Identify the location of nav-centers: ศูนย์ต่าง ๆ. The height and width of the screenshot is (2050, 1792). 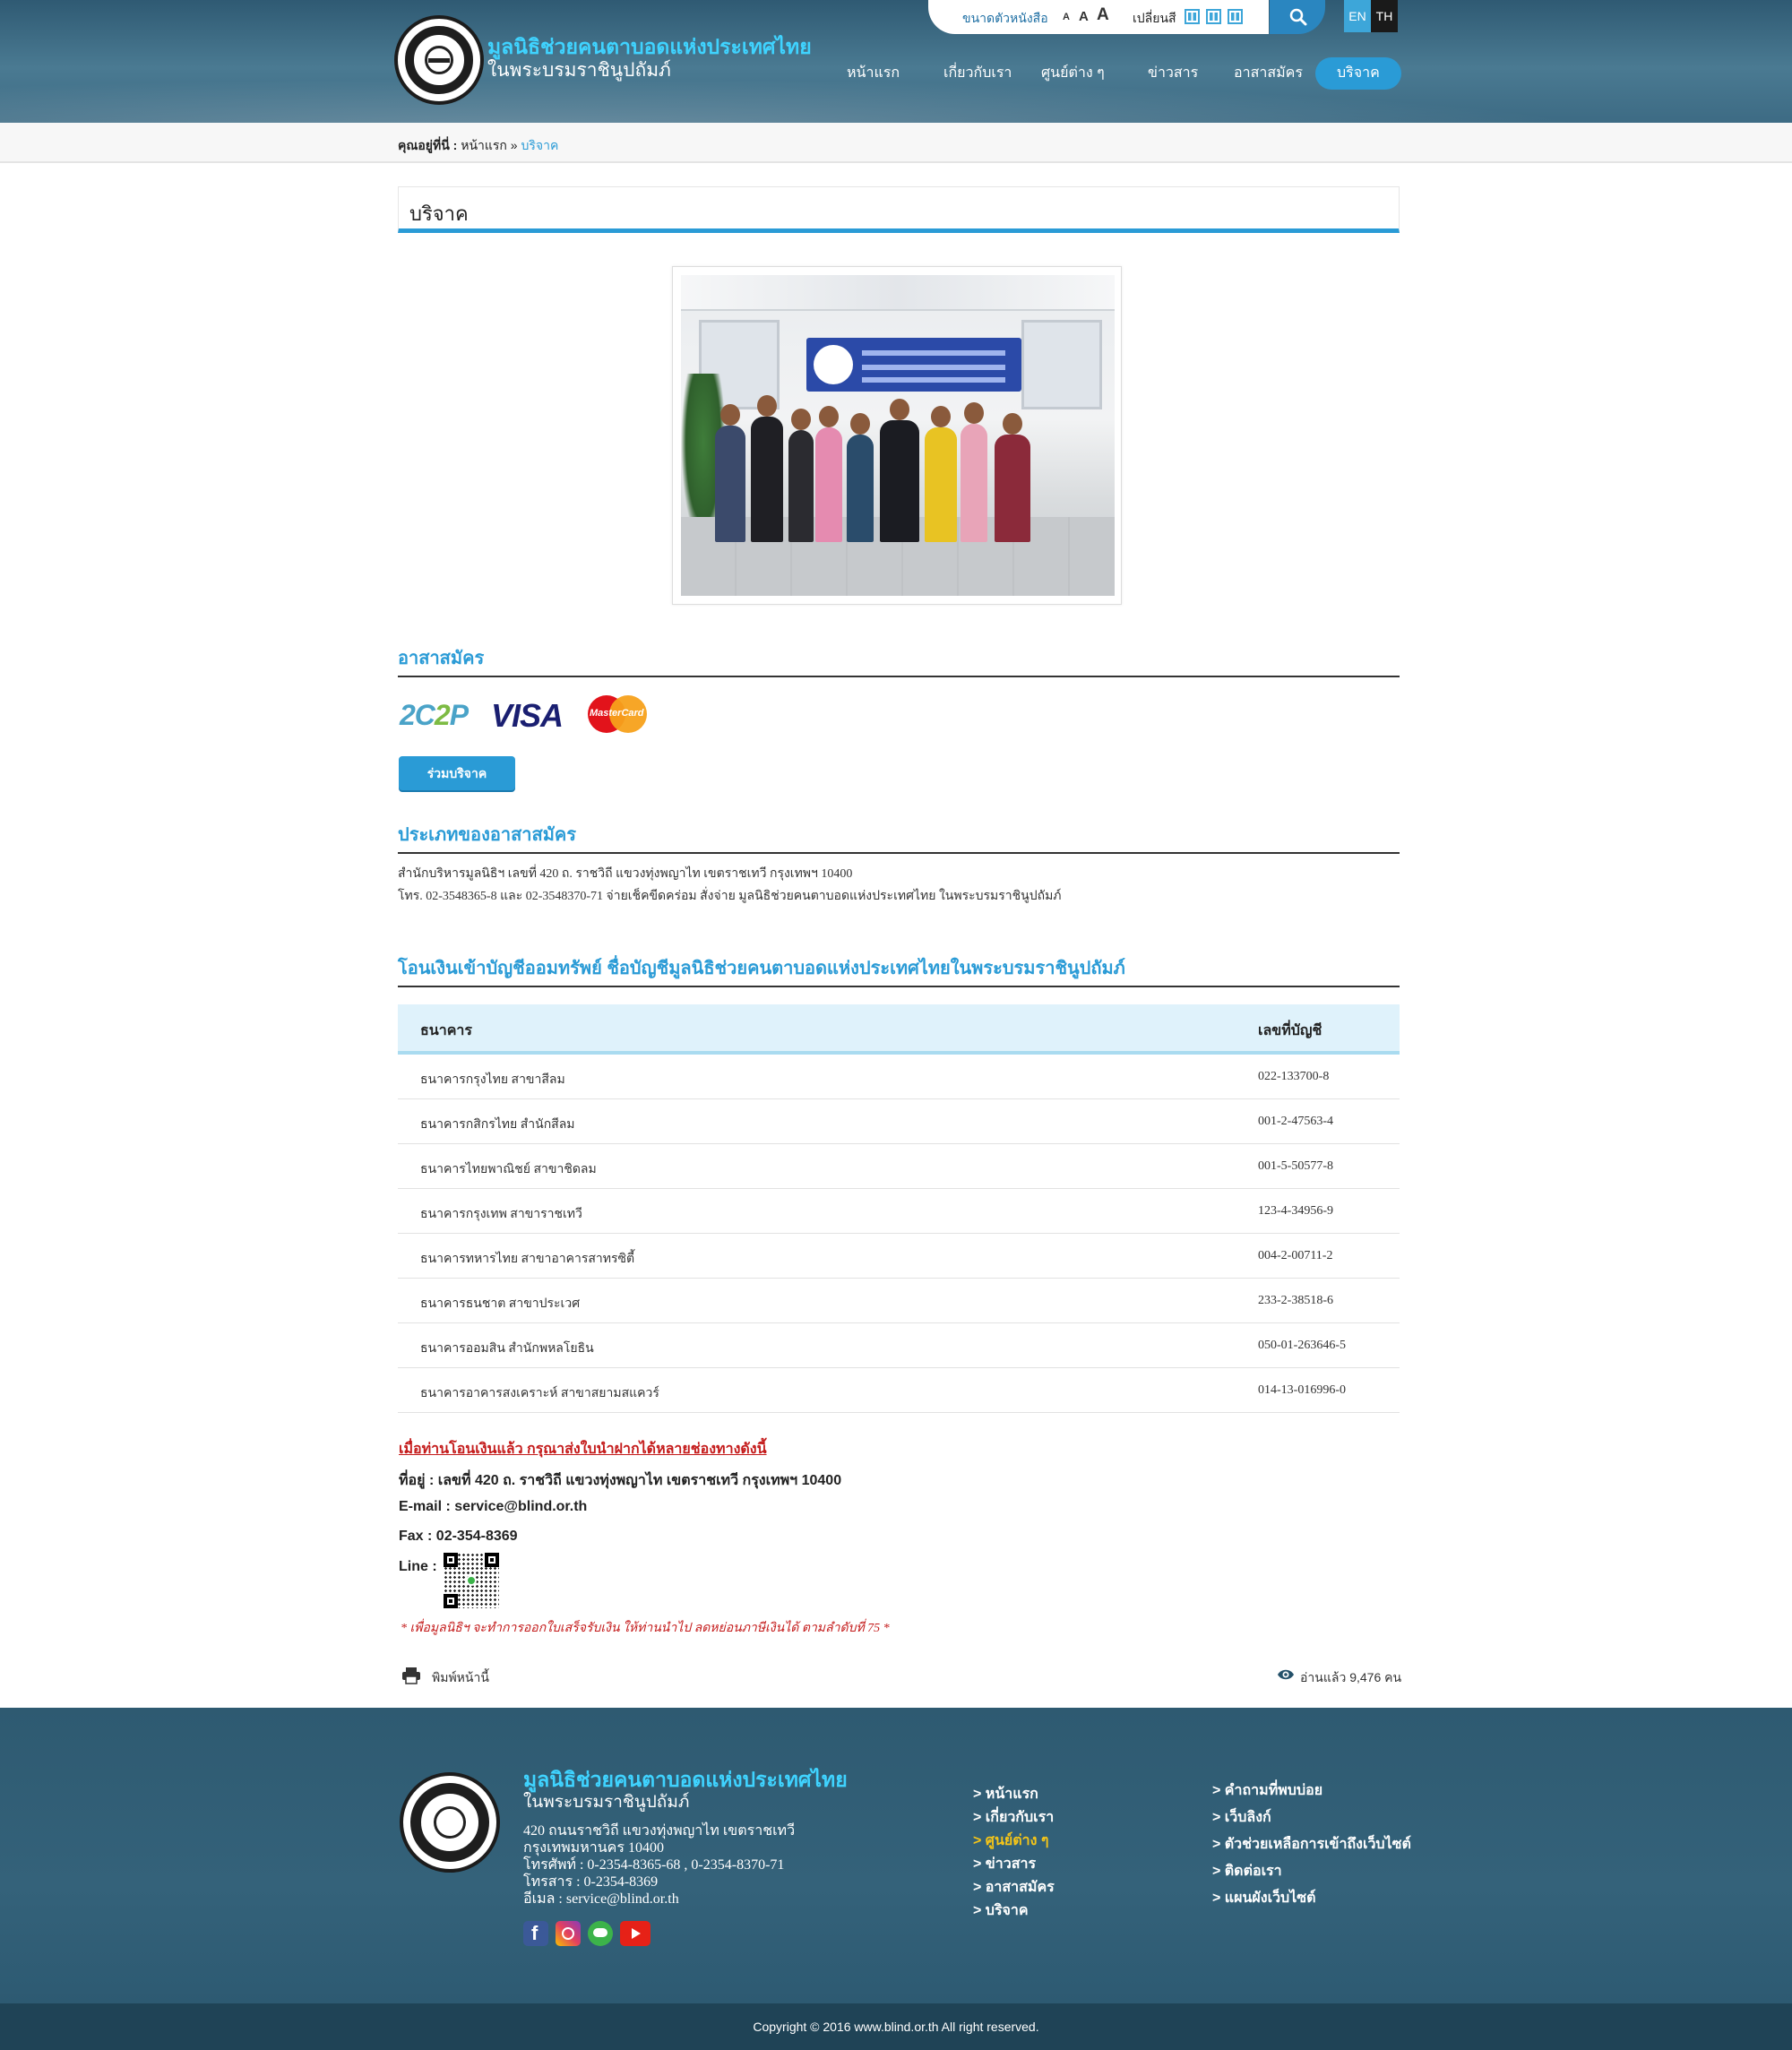
(1073, 74).